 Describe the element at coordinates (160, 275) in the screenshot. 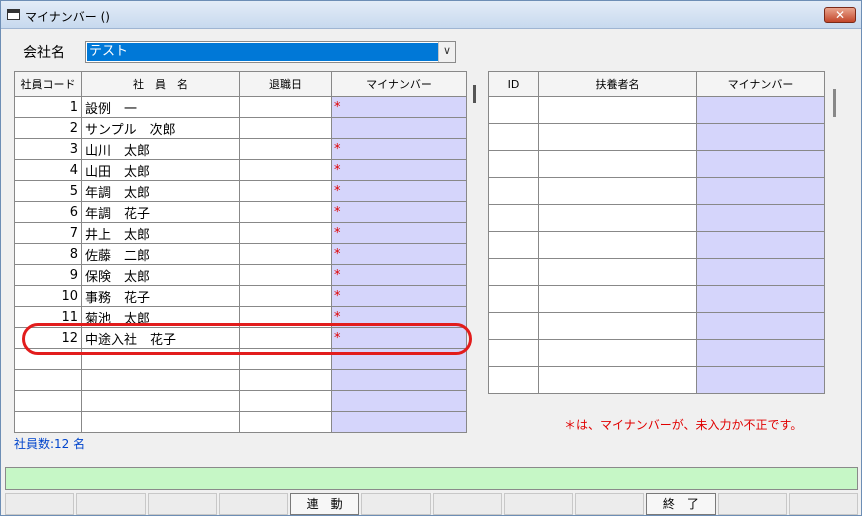

I see `employee-name-cell: 保険 太郎` at that location.